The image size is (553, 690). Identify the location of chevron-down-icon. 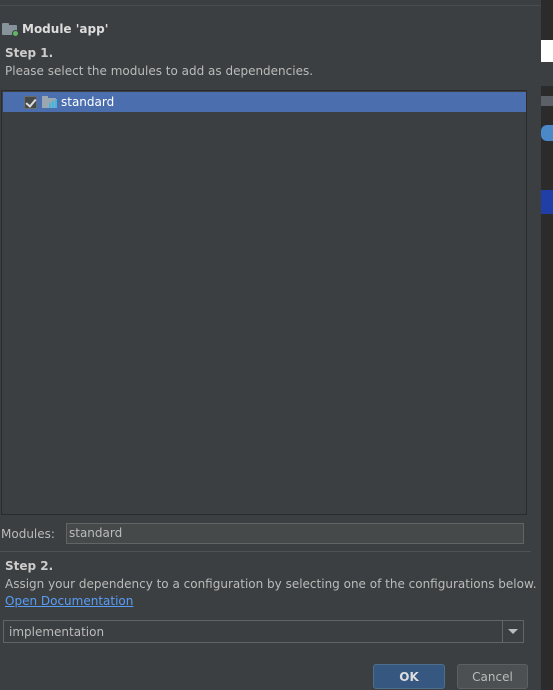
(513, 631).